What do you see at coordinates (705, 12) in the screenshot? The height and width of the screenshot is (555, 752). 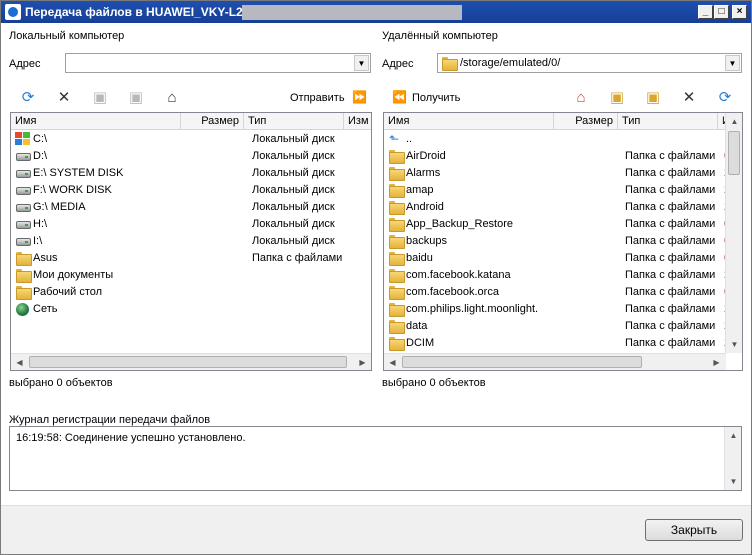 I see `minimize-button: _` at bounding box center [705, 12].